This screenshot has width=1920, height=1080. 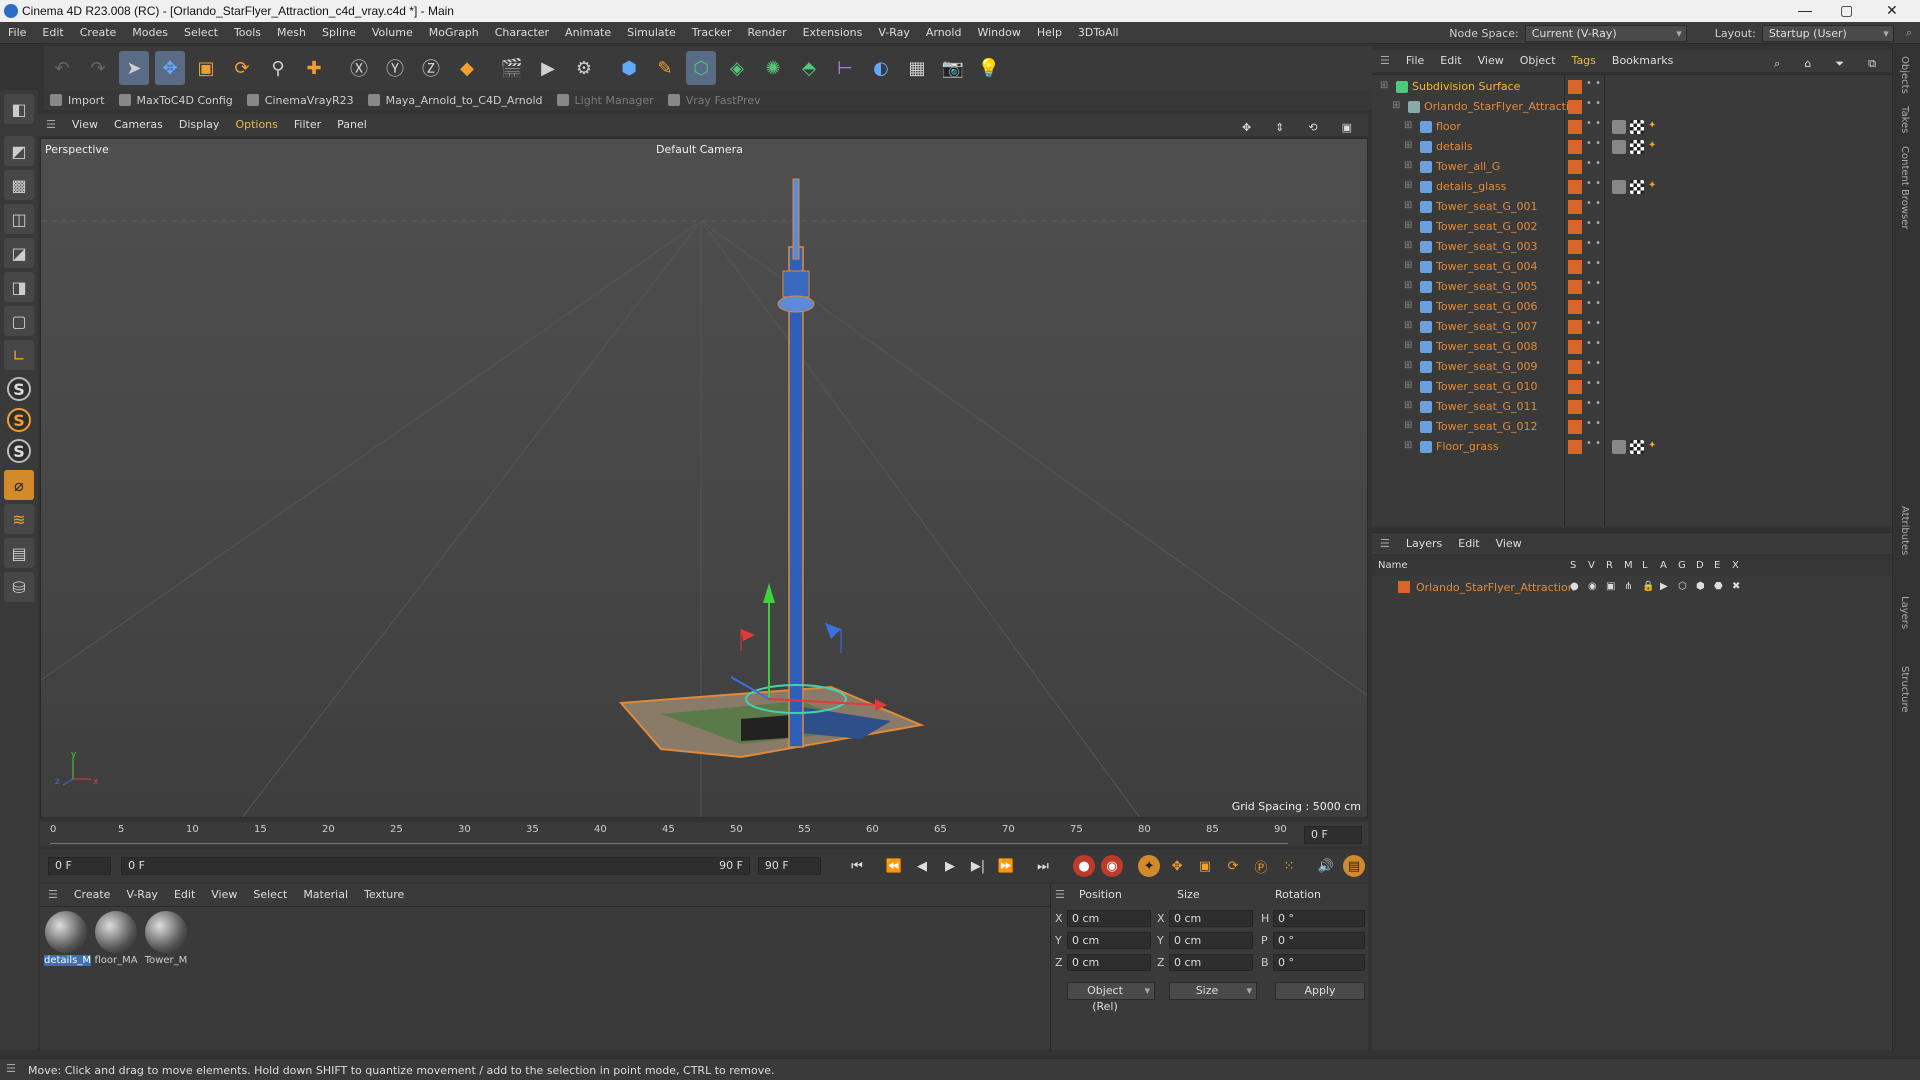 I want to click on object-row: ⊞ Tower_seat_G_011 • •, so click(x=1632, y=407).